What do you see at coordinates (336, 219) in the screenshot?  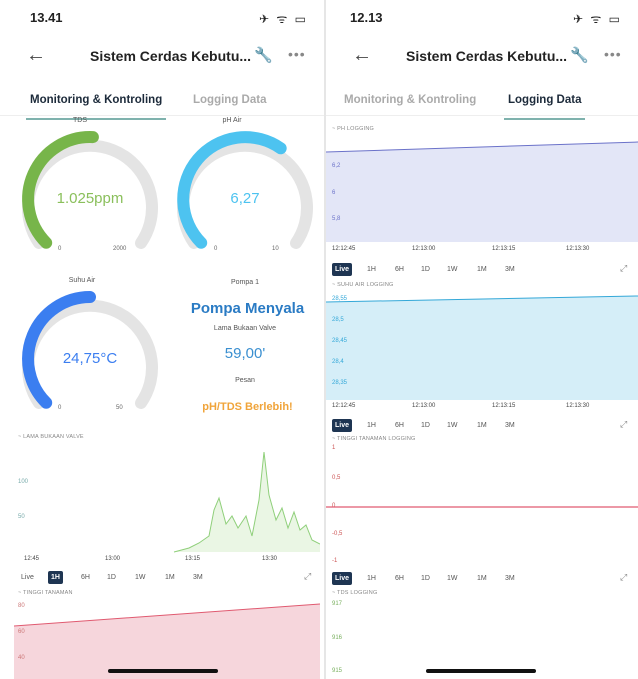 I see `y-tick-label: 5,8` at bounding box center [336, 219].